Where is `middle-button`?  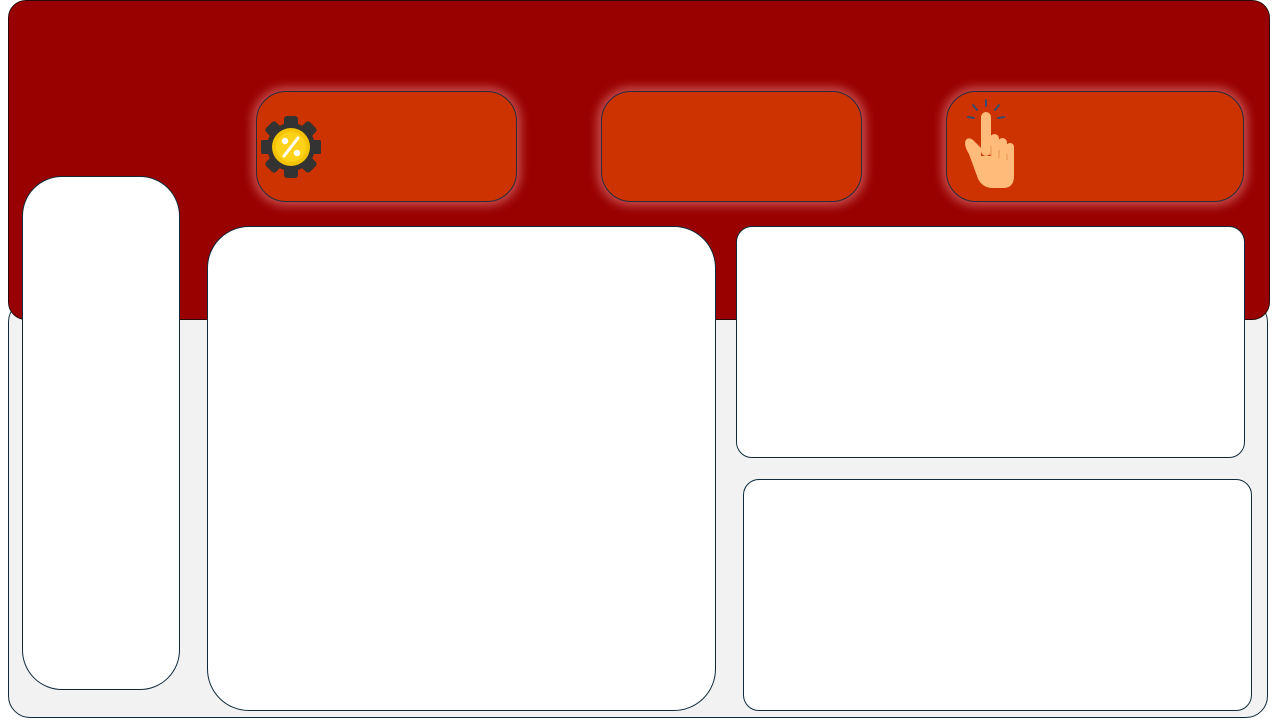 middle-button is located at coordinates (731, 146).